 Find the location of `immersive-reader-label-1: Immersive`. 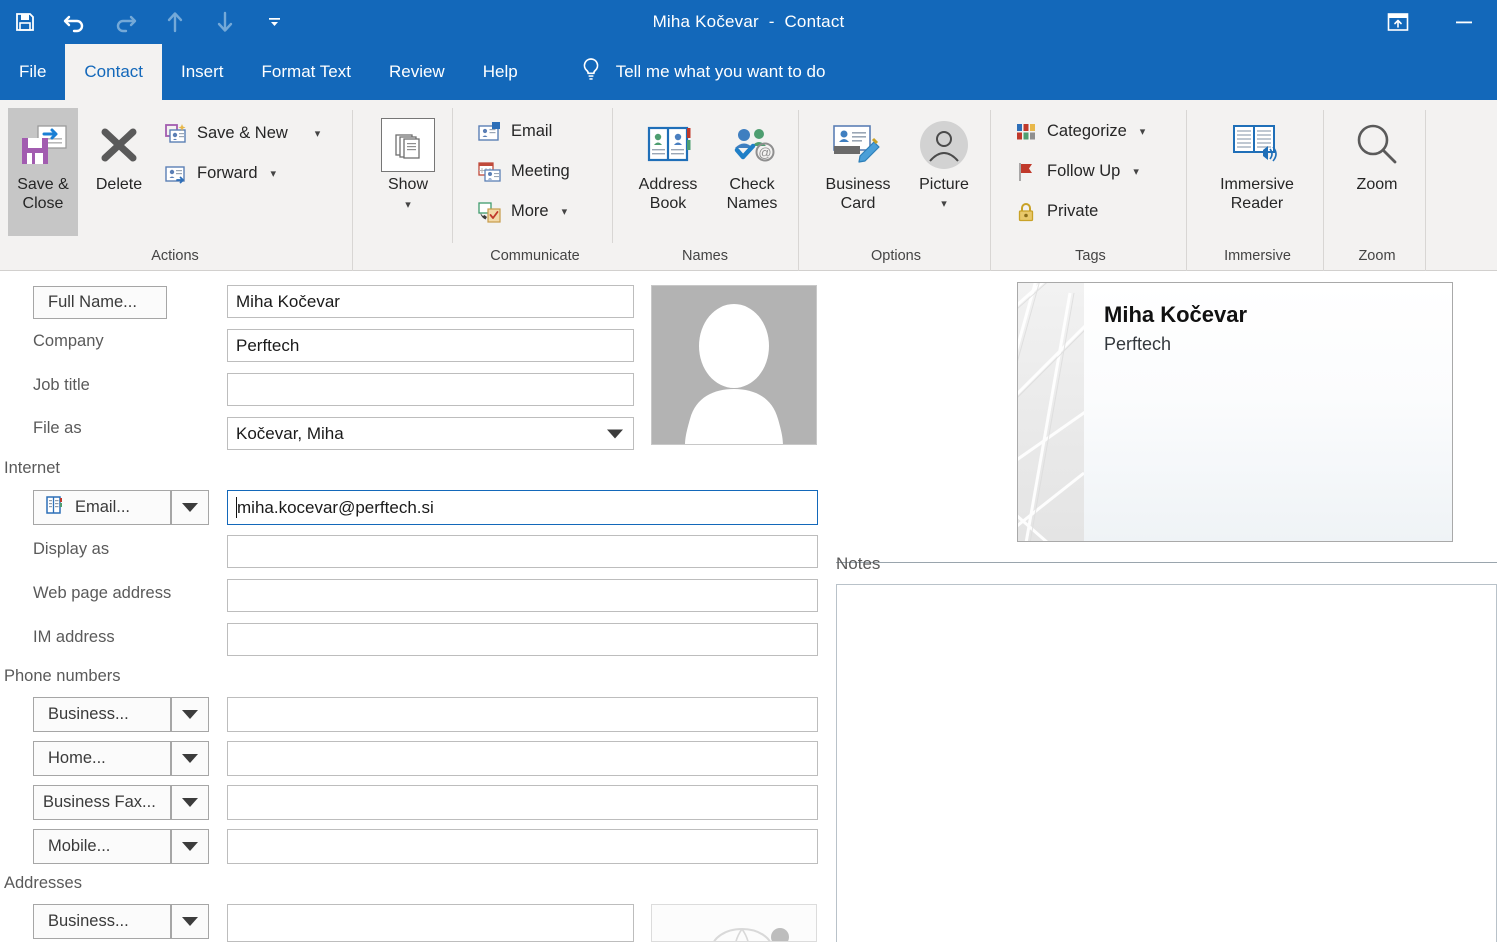

immersive-reader-label-1: Immersive is located at coordinates (1257, 184).